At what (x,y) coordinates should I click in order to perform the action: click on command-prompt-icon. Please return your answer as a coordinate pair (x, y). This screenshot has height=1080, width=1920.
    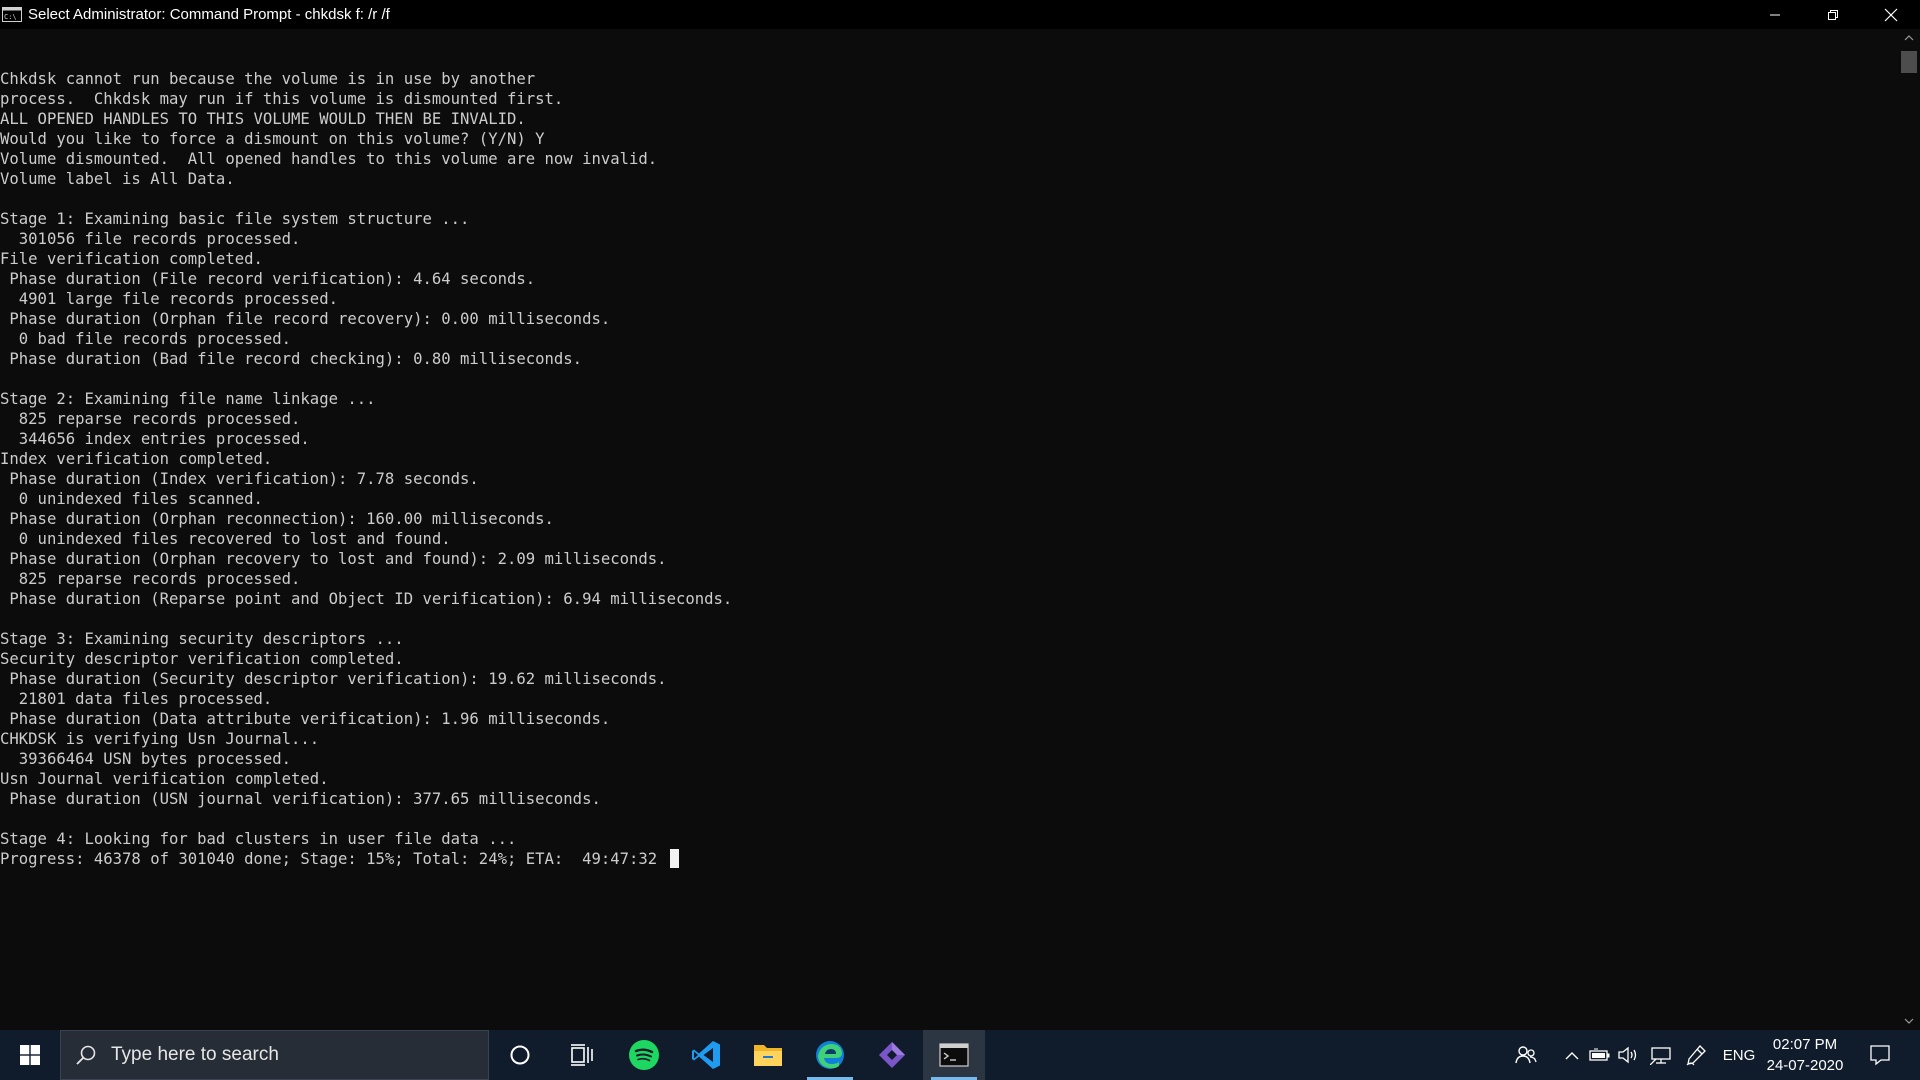
    Looking at the image, I should click on (954, 1055).